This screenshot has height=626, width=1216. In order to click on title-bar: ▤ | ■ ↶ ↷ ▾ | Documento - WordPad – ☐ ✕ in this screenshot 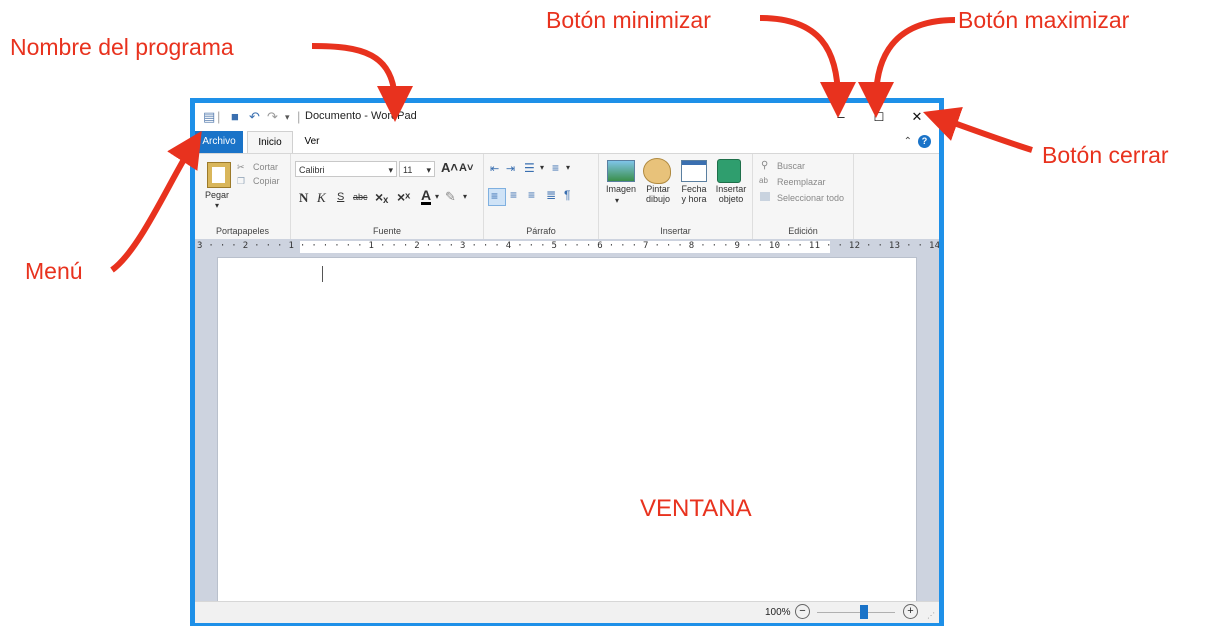, I will do `click(567, 117)`.